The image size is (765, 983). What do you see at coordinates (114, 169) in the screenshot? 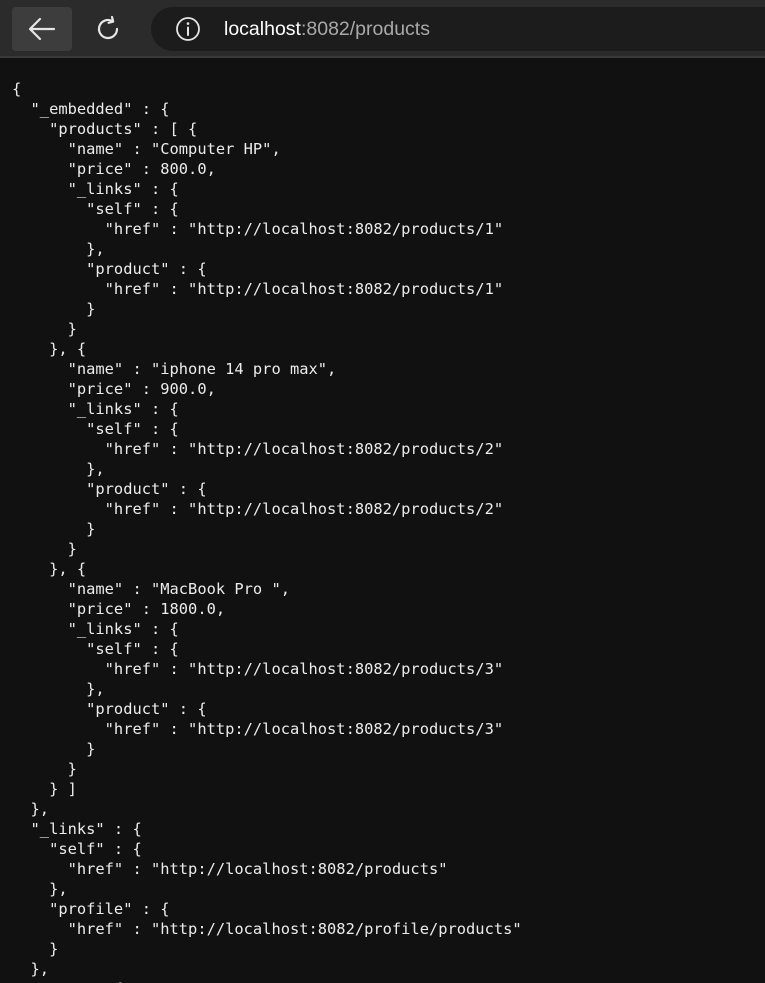
I see `json-line: "price" : 800.0,` at bounding box center [114, 169].